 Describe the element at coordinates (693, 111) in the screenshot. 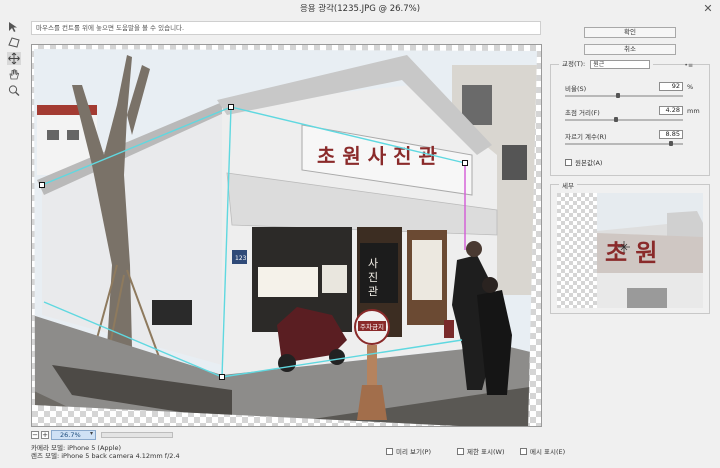

I see `focal-length-unit: mm` at that location.